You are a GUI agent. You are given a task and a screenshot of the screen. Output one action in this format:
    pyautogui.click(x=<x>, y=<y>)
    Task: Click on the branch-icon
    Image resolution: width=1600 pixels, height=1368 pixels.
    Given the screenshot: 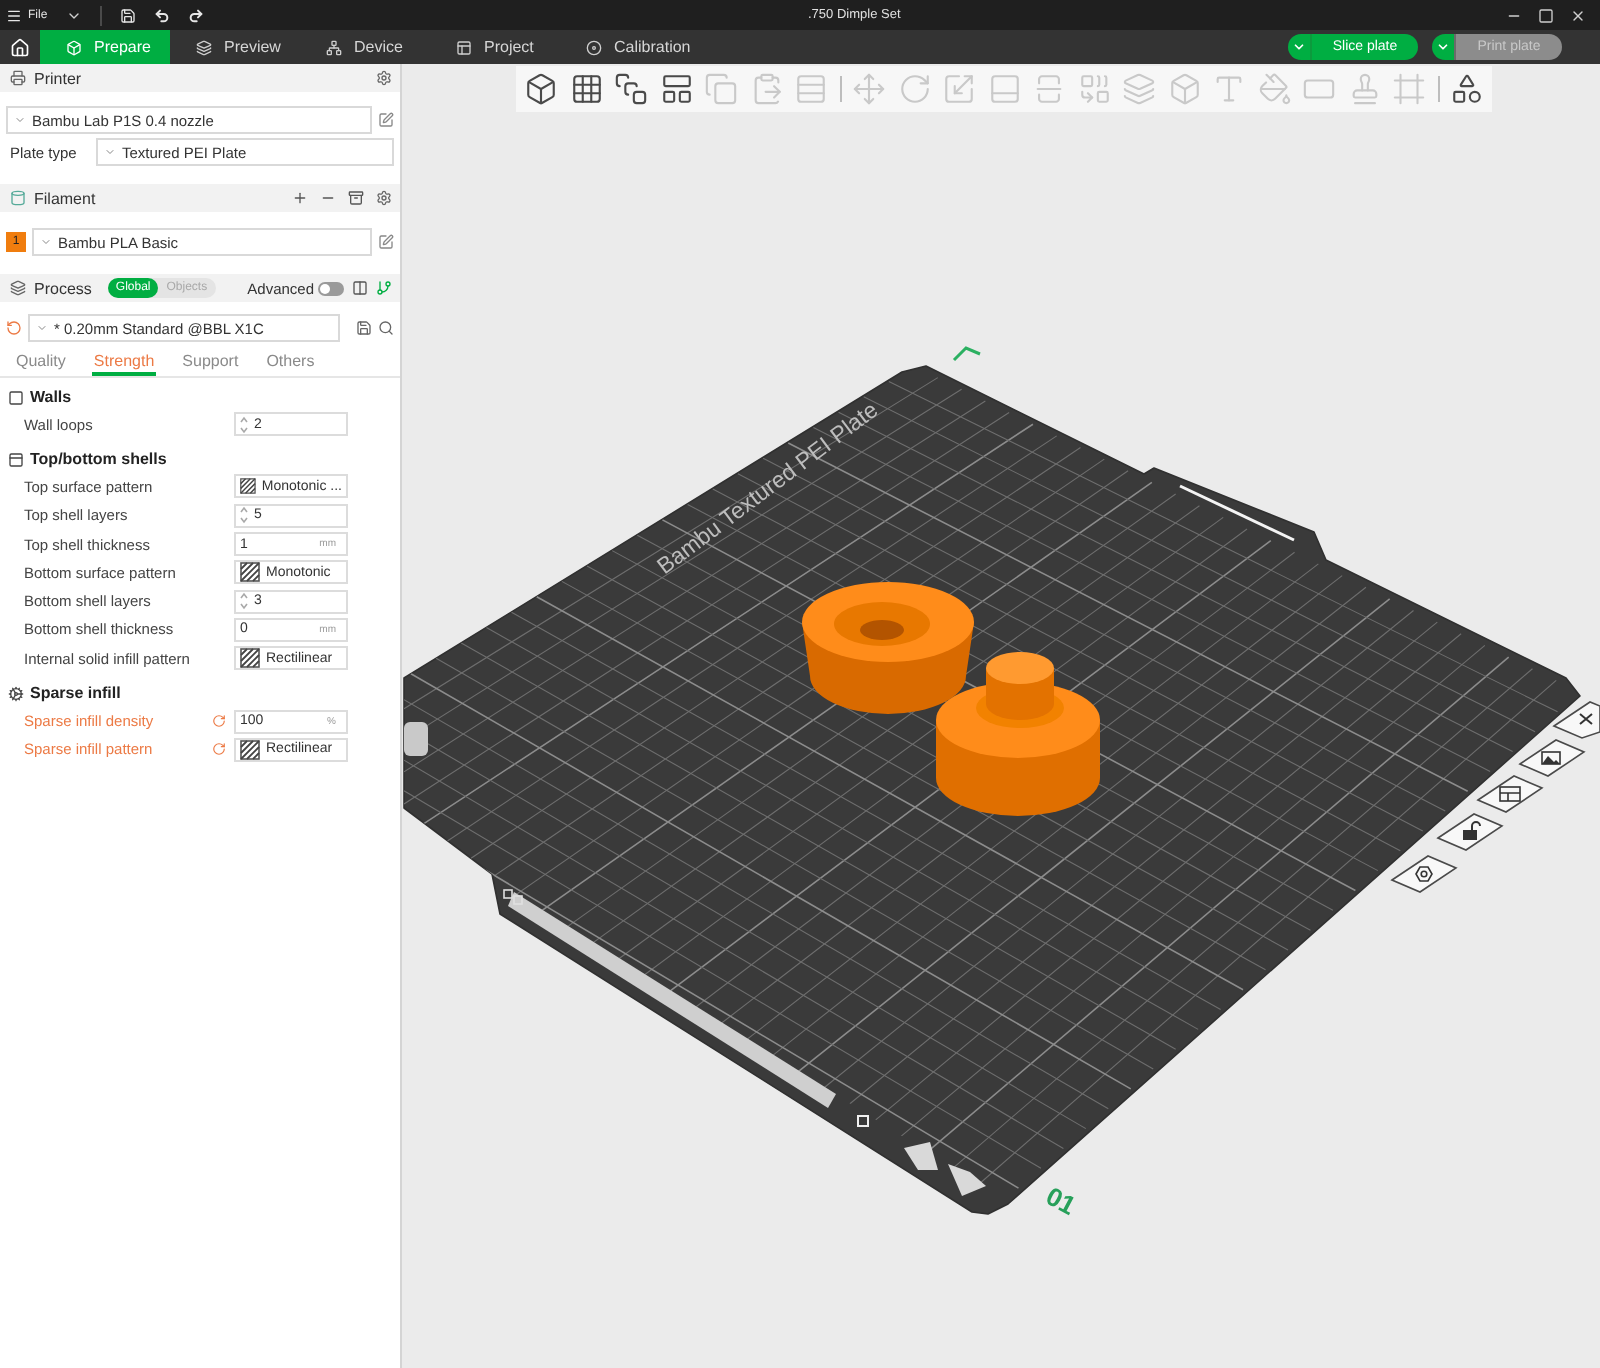 What is the action you would take?
    pyautogui.click(x=384, y=288)
    